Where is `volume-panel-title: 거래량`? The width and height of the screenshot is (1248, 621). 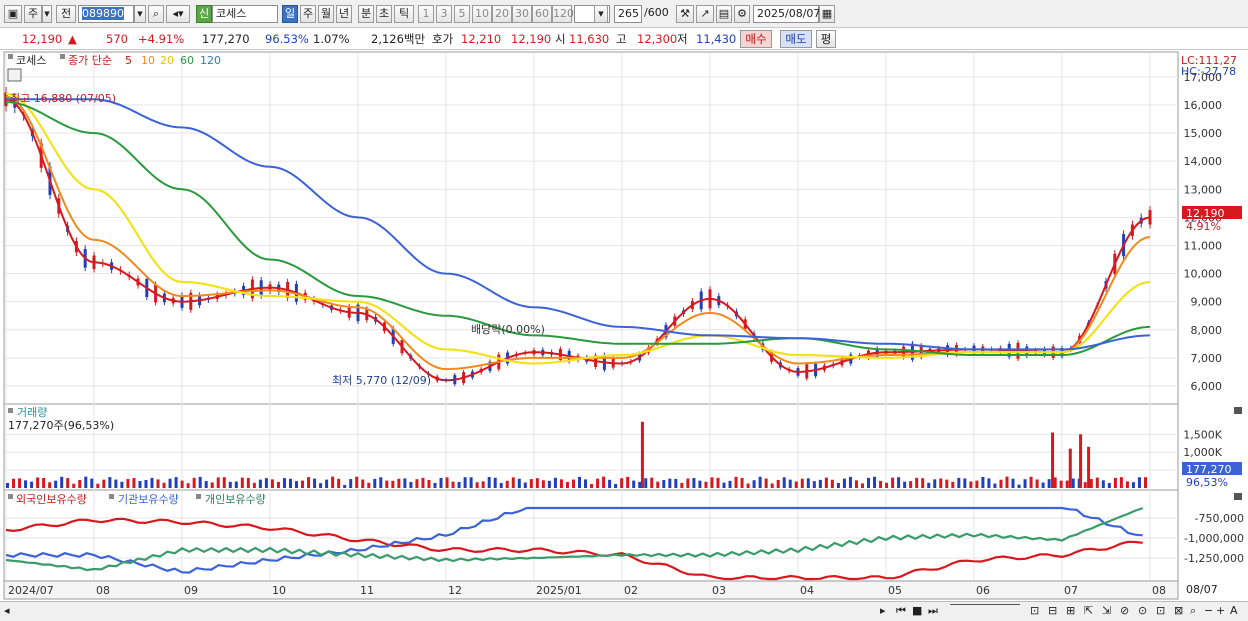
volume-panel-title: 거래량 is located at coordinates (32, 412).